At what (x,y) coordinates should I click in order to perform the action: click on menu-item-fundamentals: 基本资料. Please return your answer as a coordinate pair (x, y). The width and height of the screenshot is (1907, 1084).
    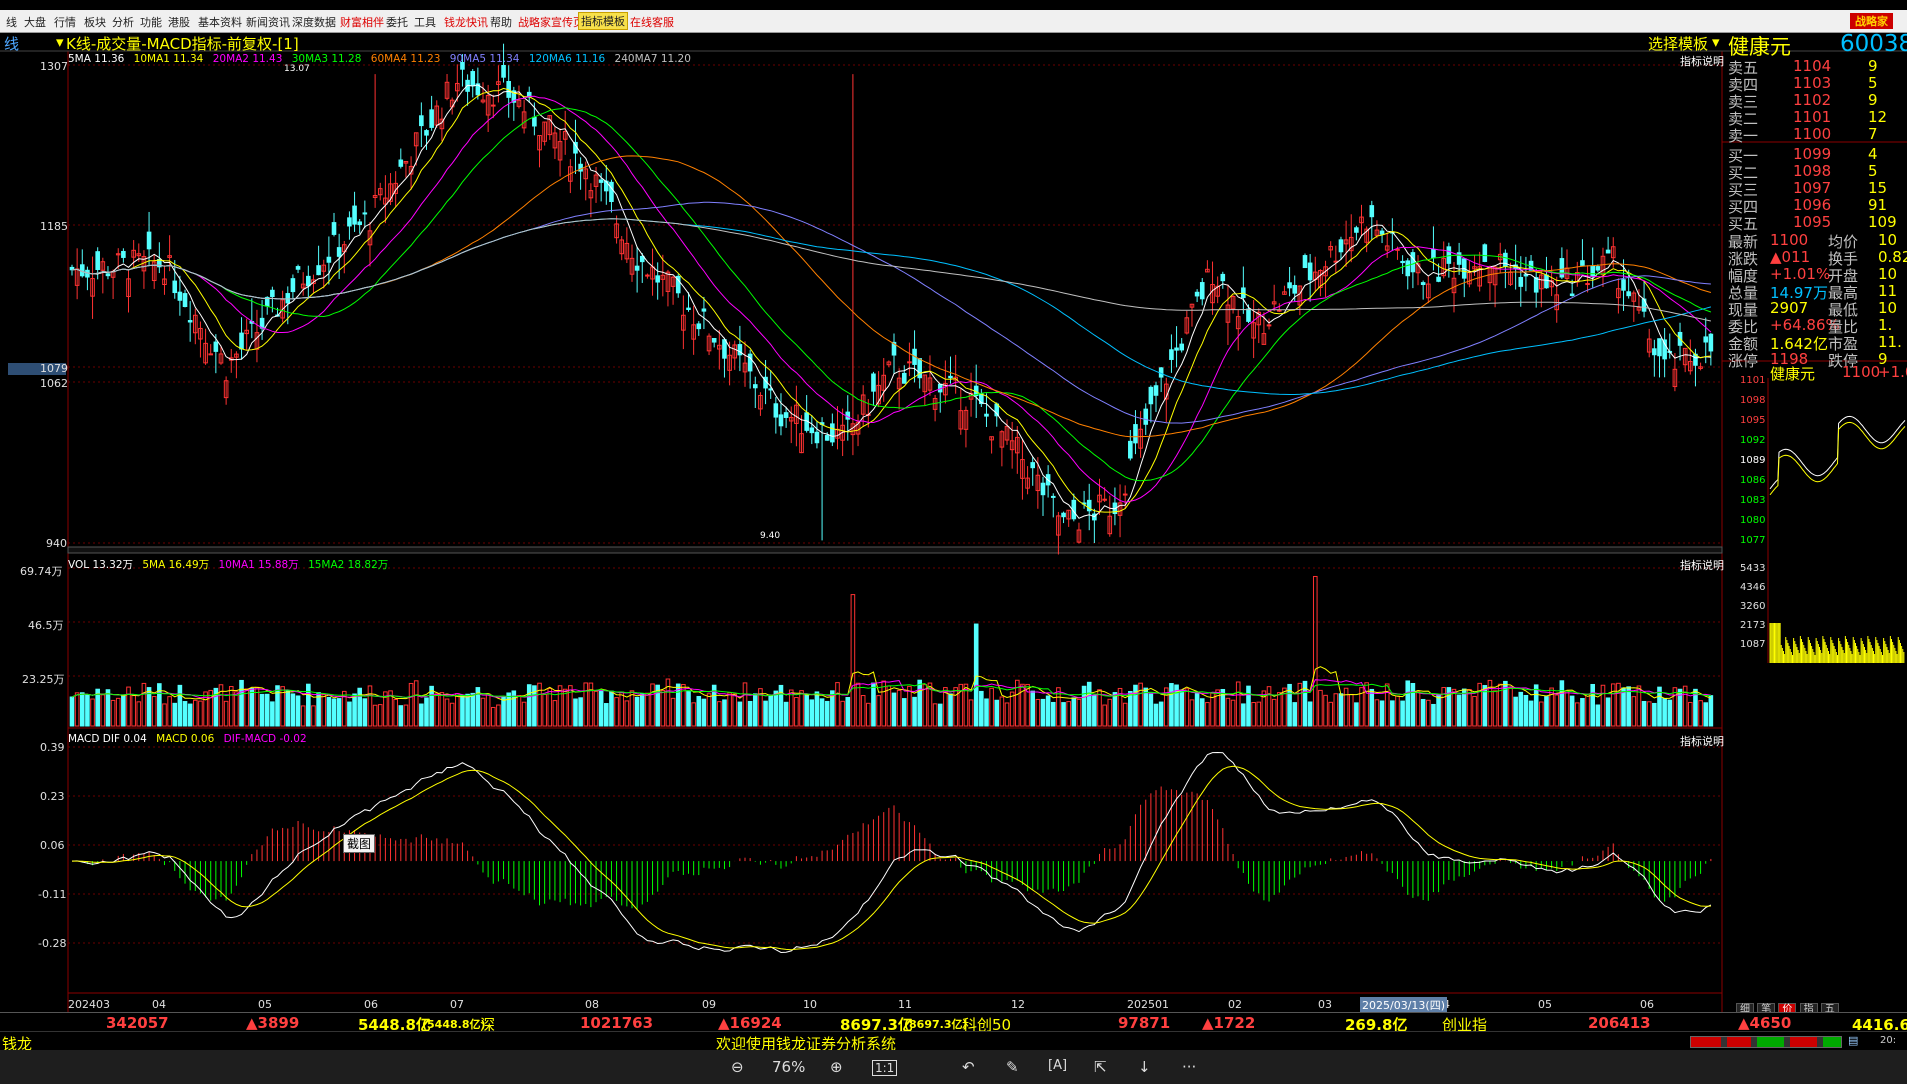
    Looking at the image, I should click on (220, 22).